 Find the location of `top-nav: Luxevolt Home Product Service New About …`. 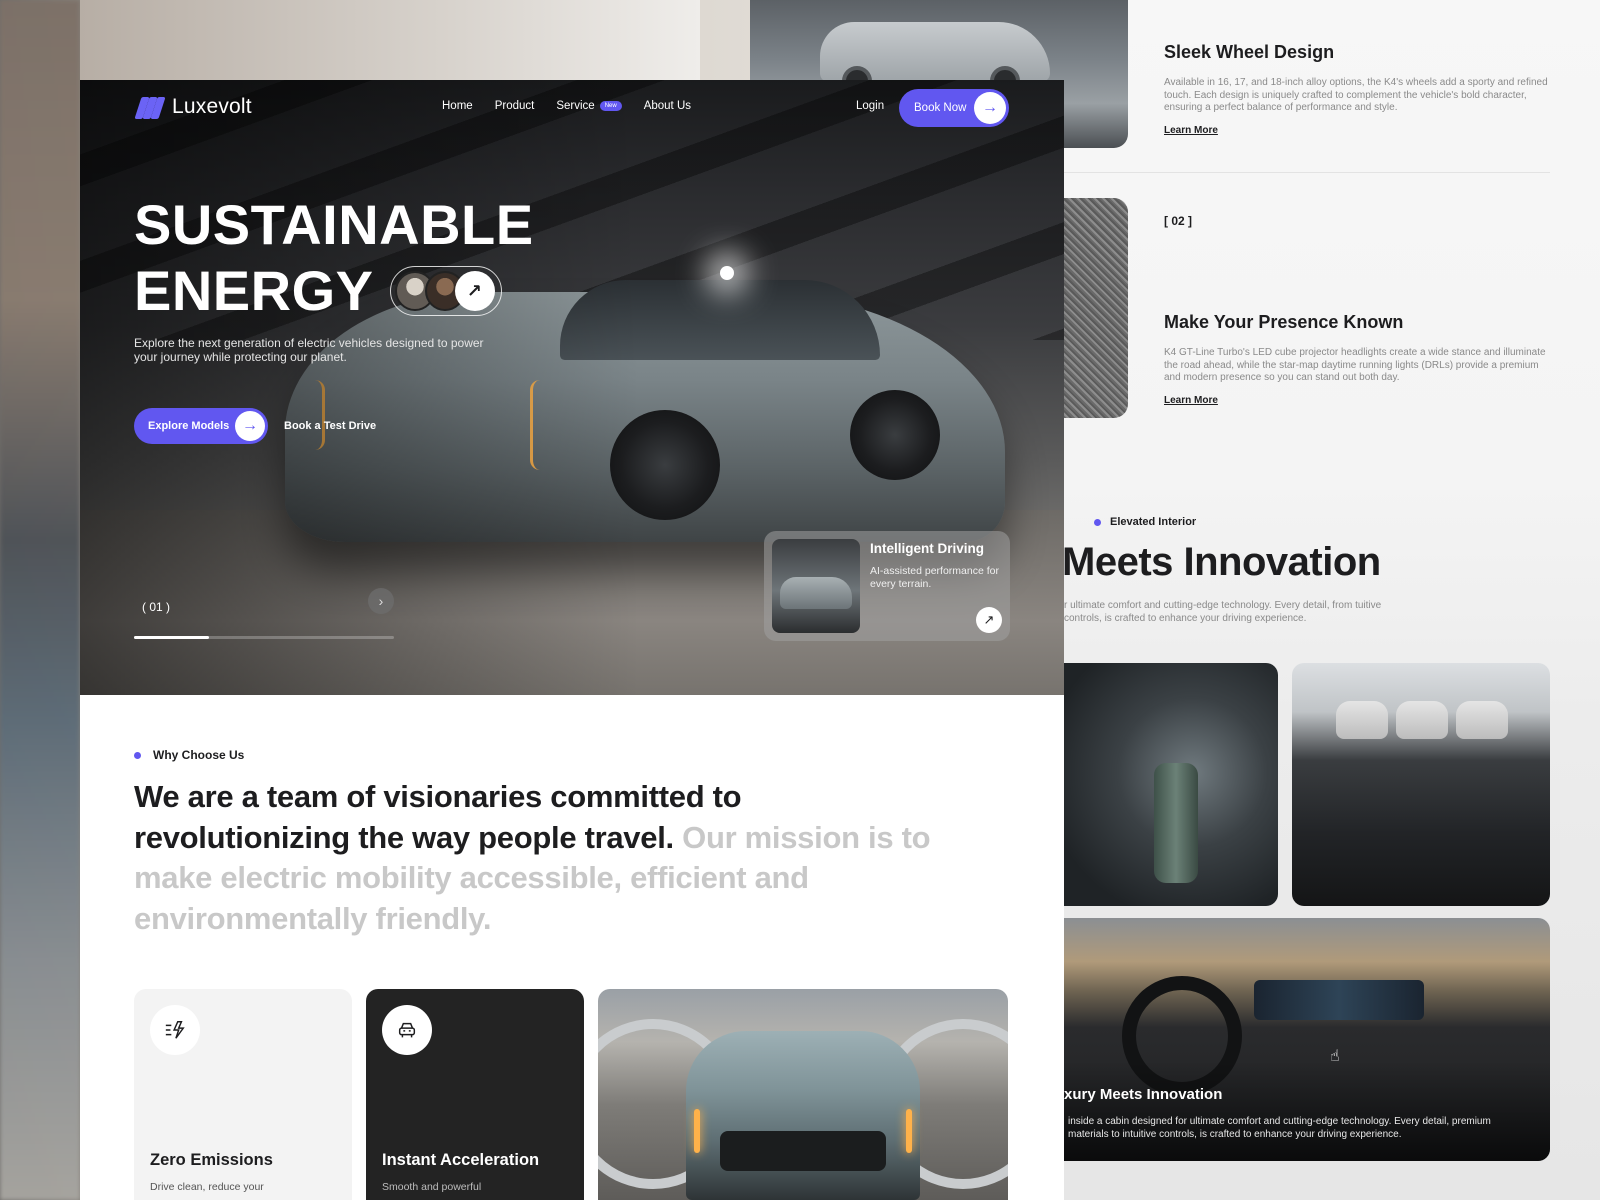

top-nav: Luxevolt Home Product Service New About … is located at coordinates (572, 110).